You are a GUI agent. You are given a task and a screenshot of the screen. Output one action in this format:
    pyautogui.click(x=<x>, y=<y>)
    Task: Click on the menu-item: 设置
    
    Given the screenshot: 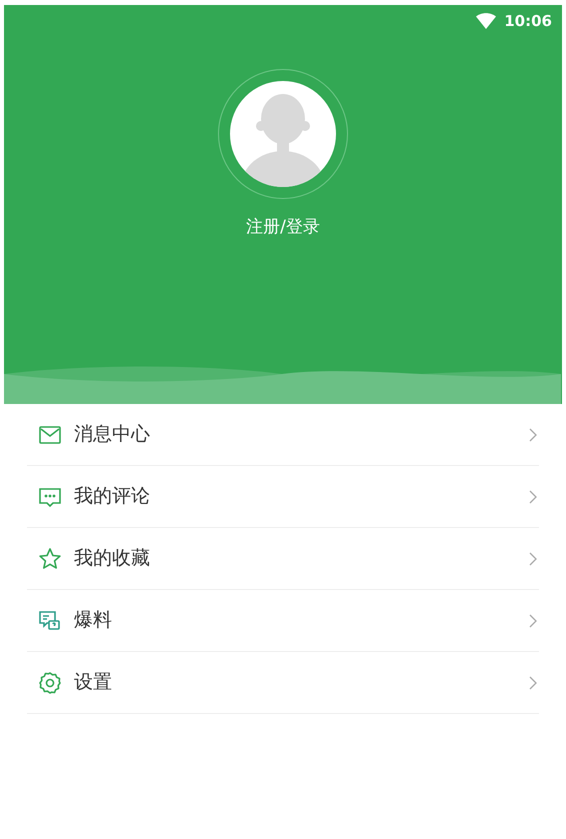 What is the action you would take?
    pyautogui.click(x=283, y=683)
    